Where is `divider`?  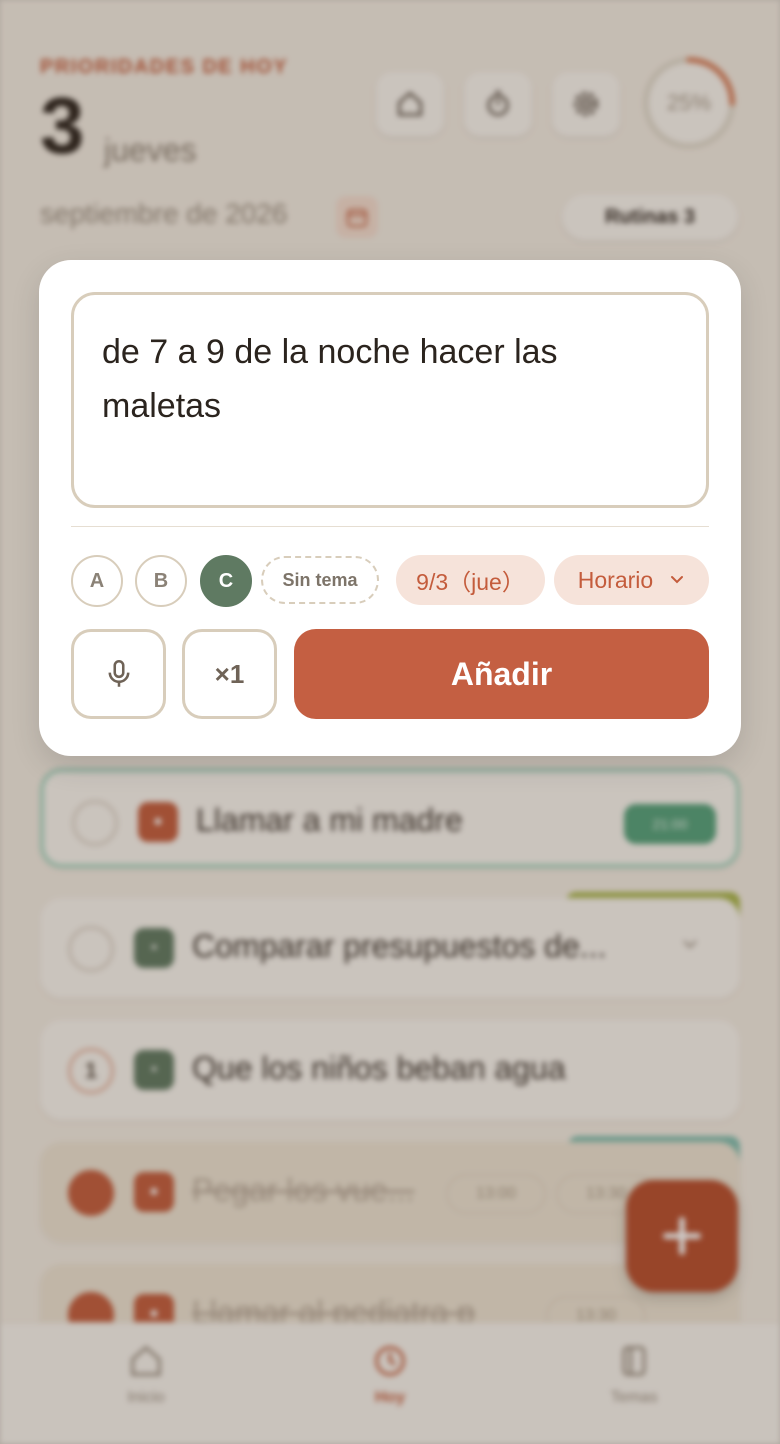 divider is located at coordinates (390, 526).